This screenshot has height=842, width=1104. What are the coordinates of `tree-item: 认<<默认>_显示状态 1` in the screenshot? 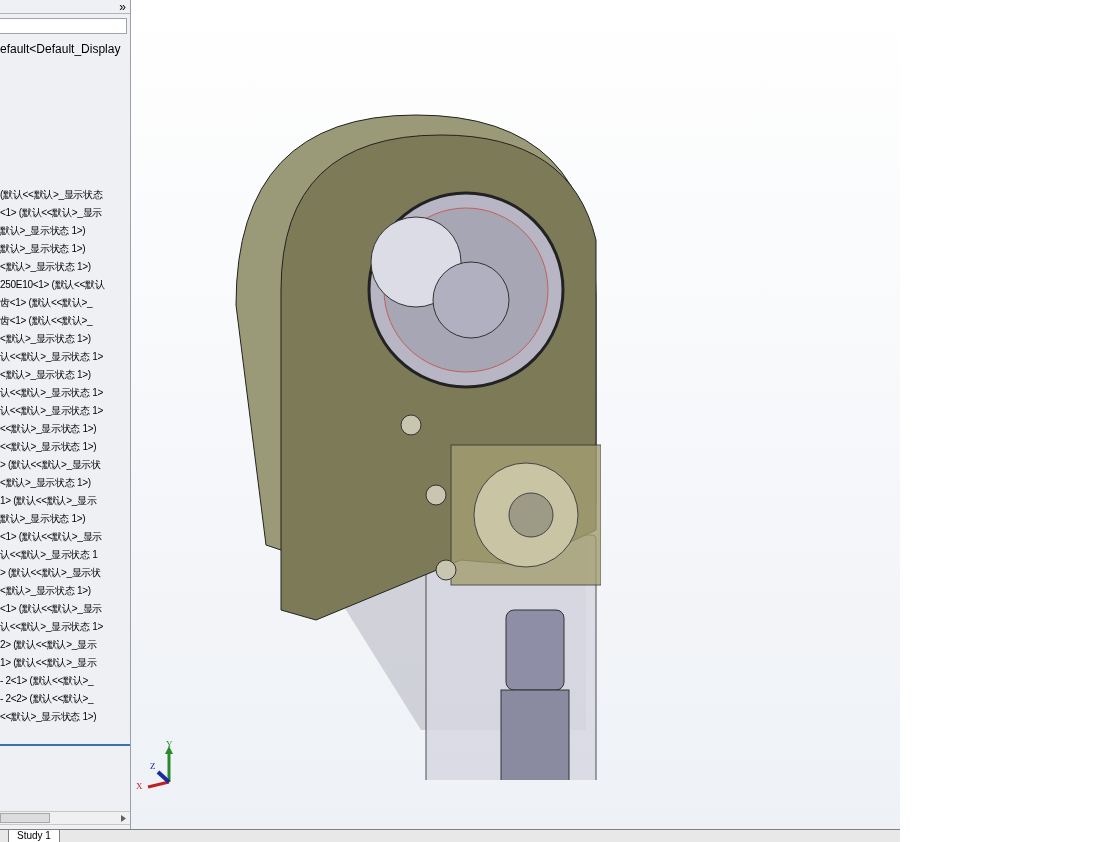 It's located at (65, 555).